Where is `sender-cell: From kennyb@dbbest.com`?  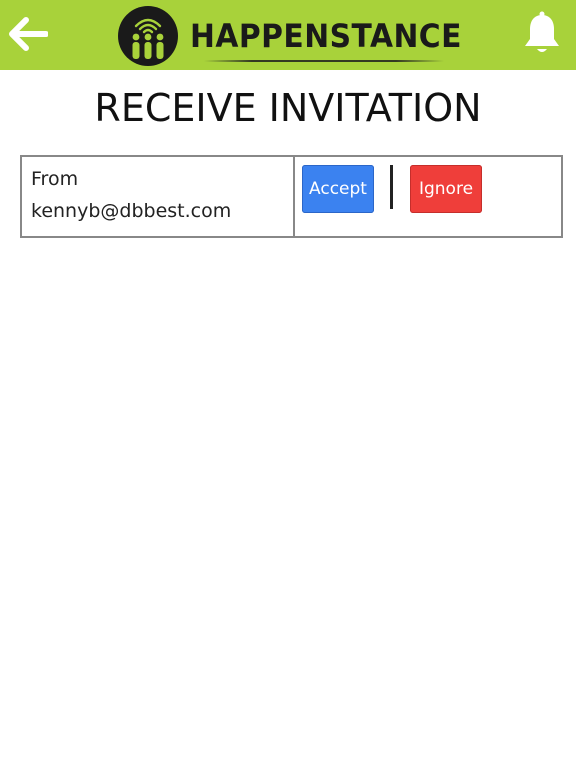 sender-cell: From kennyb@dbbest.com is located at coordinates (158, 196).